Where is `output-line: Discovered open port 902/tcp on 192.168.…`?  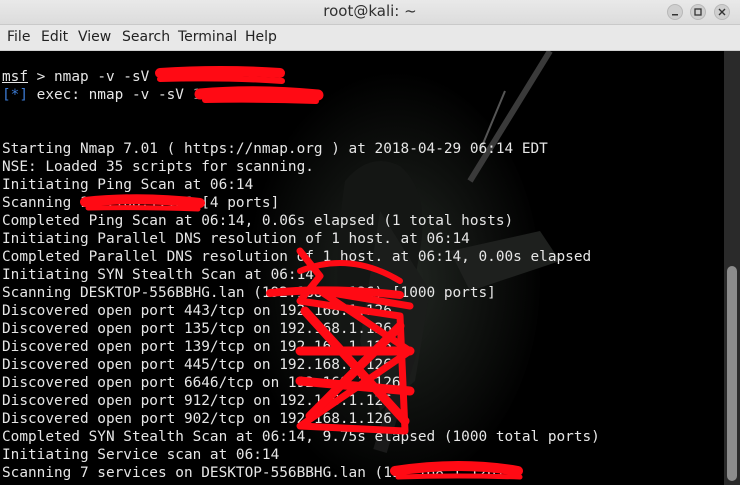 output-line: Discovered open port 902/tcp on 192.168.… is located at coordinates (197, 419).